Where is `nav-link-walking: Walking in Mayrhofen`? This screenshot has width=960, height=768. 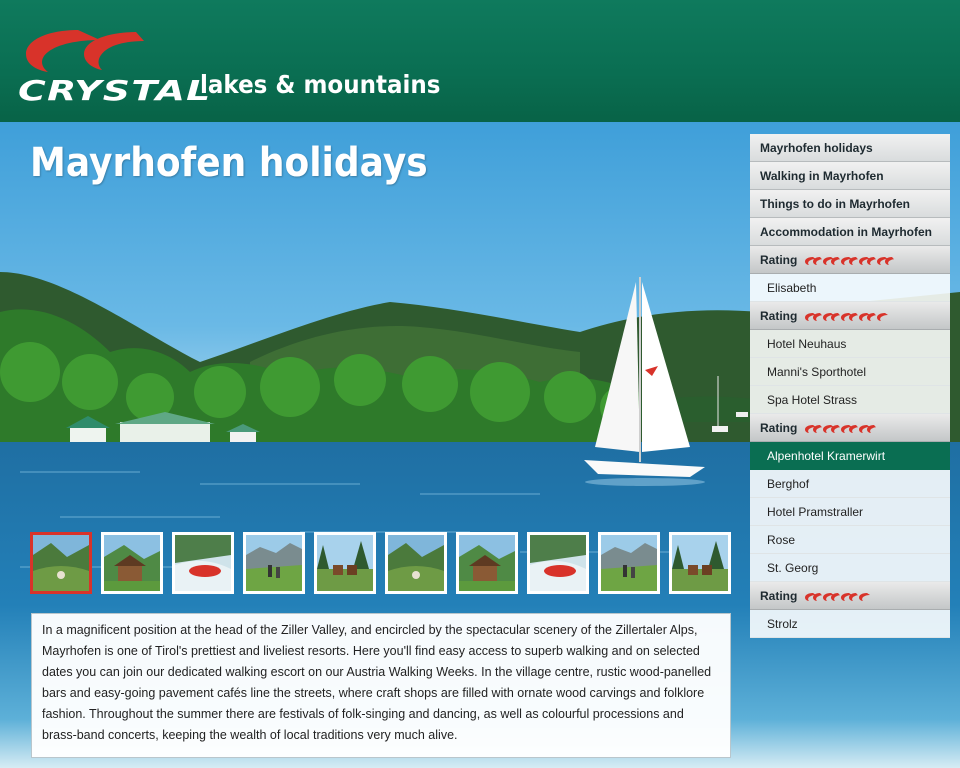 nav-link-walking: Walking in Mayrhofen is located at coordinates (850, 176).